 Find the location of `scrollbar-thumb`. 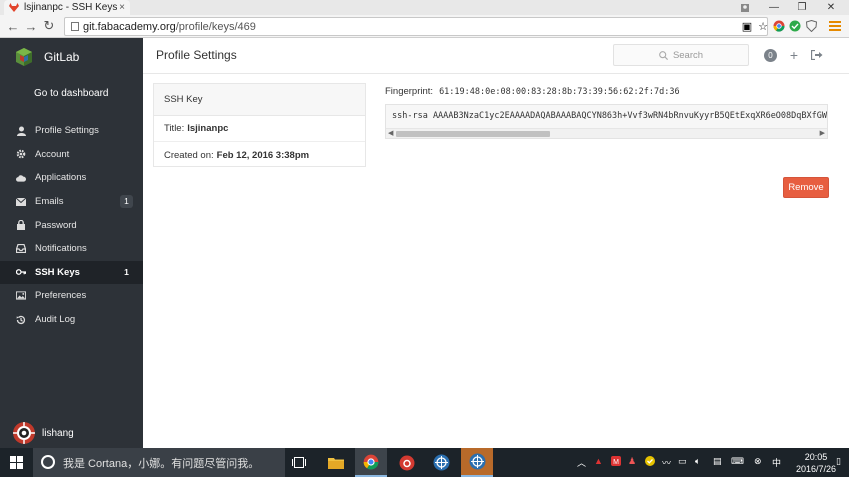

scrollbar-thumb is located at coordinates (473, 134).